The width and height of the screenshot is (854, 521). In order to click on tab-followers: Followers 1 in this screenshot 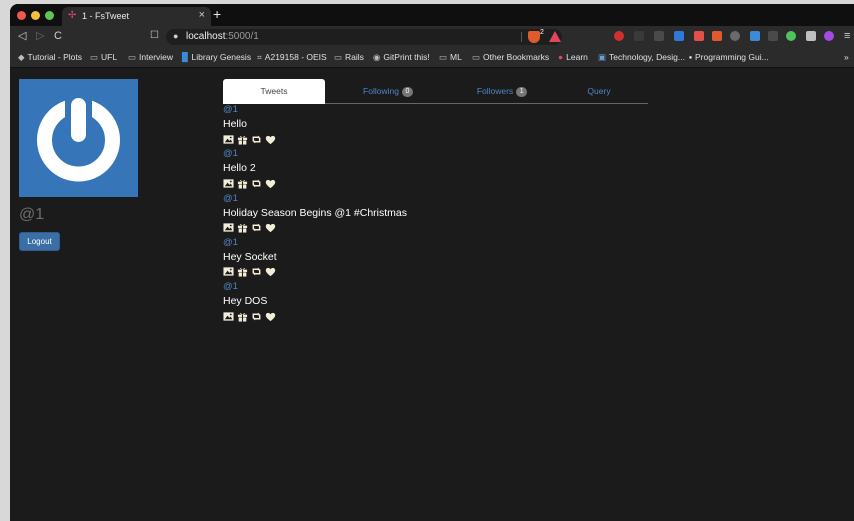, I will do `click(502, 91)`.